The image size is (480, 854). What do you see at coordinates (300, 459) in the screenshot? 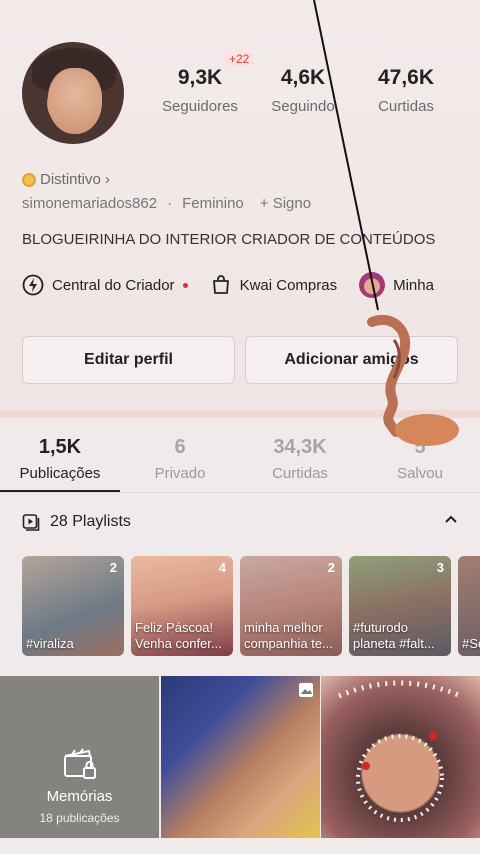
I see `tab-likes: 34,3K Curtidas` at bounding box center [300, 459].